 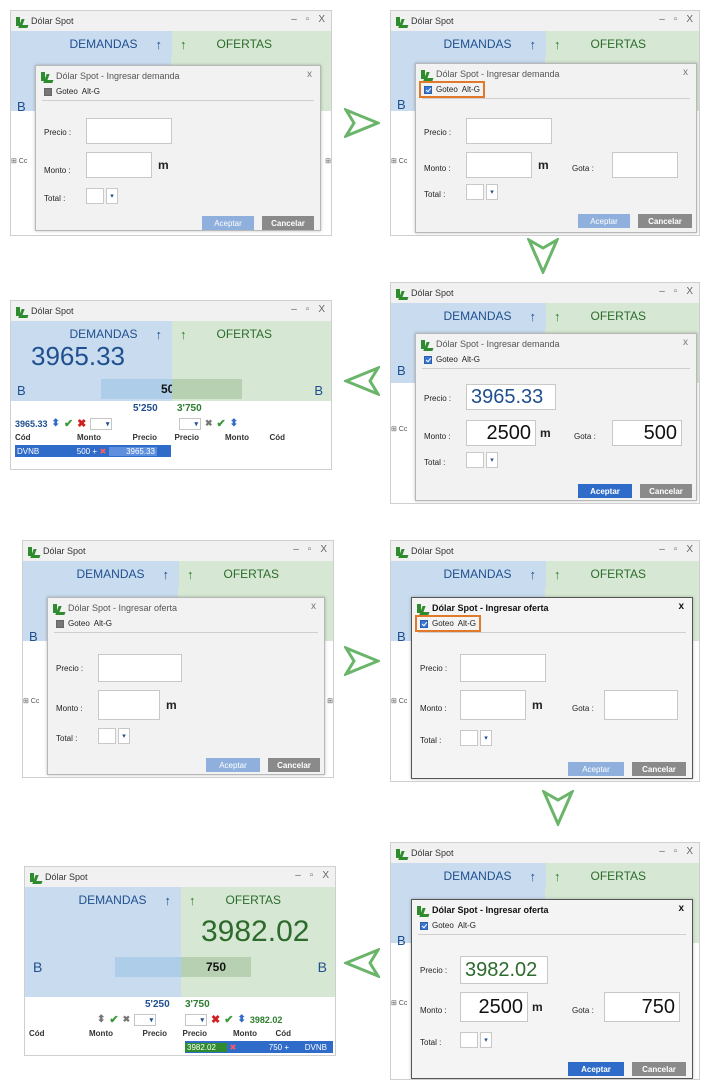 What do you see at coordinates (511, 397) in the screenshot?
I see `precio-input: 3965.33` at bounding box center [511, 397].